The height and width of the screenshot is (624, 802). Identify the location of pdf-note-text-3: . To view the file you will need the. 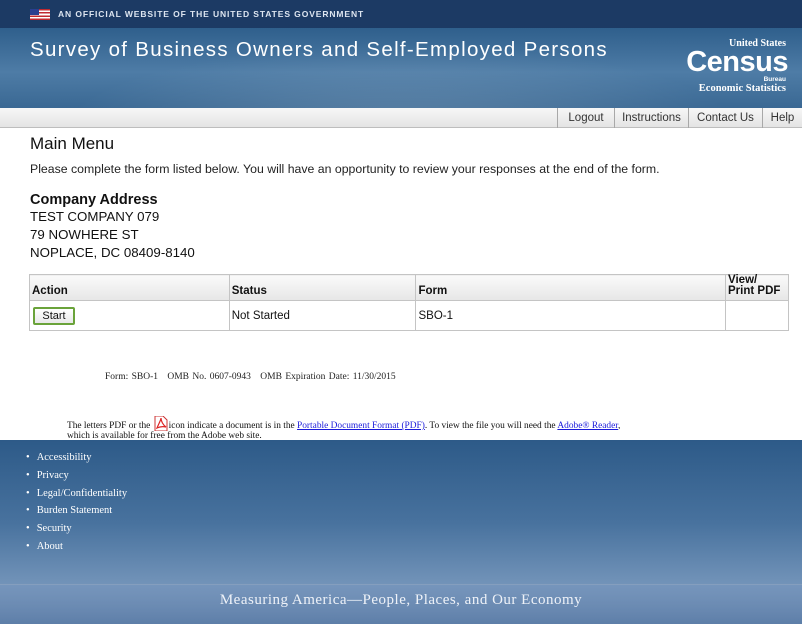
(490, 426).